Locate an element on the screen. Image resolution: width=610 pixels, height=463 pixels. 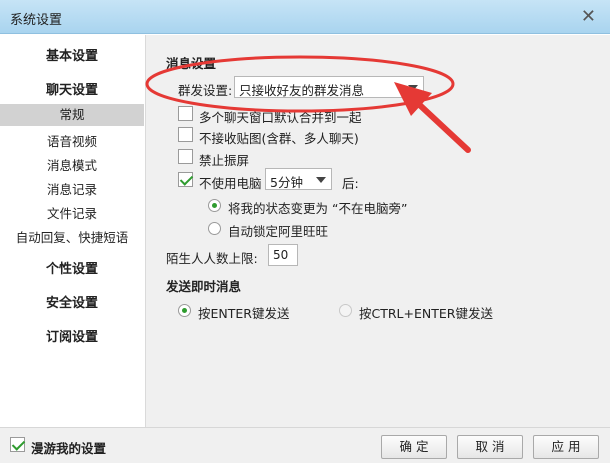
roaming-checkbox is located at coordinates (17, 444).